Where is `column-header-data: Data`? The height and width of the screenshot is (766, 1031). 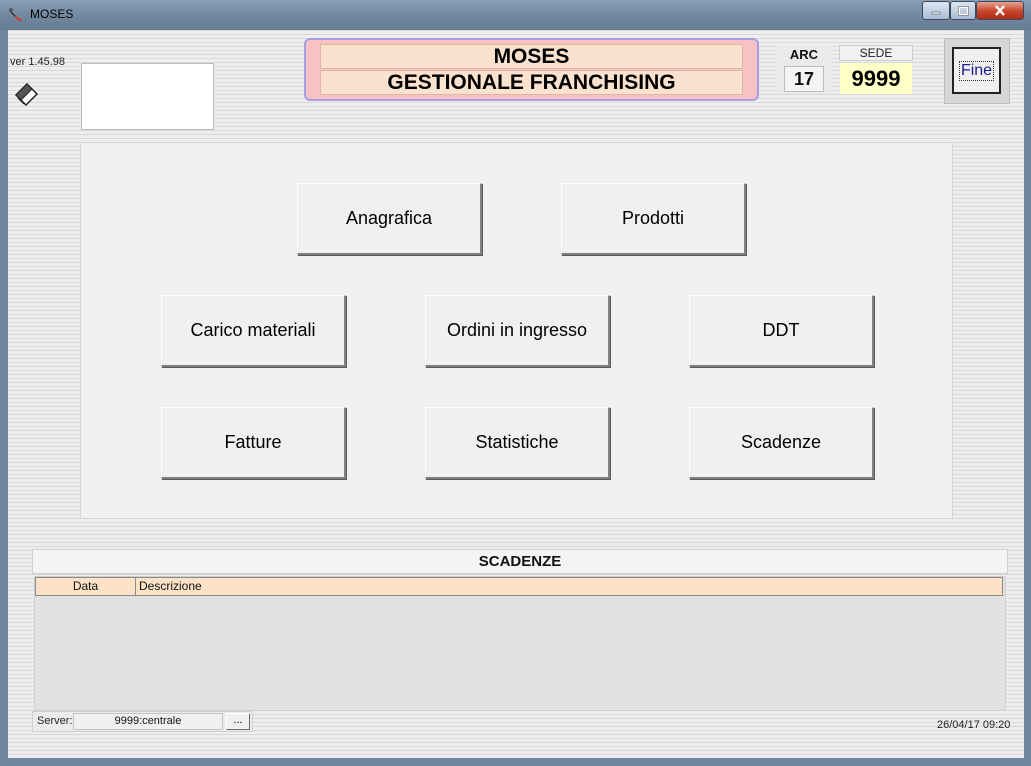 column-header-data: Data is located at coordinates (86, 586).